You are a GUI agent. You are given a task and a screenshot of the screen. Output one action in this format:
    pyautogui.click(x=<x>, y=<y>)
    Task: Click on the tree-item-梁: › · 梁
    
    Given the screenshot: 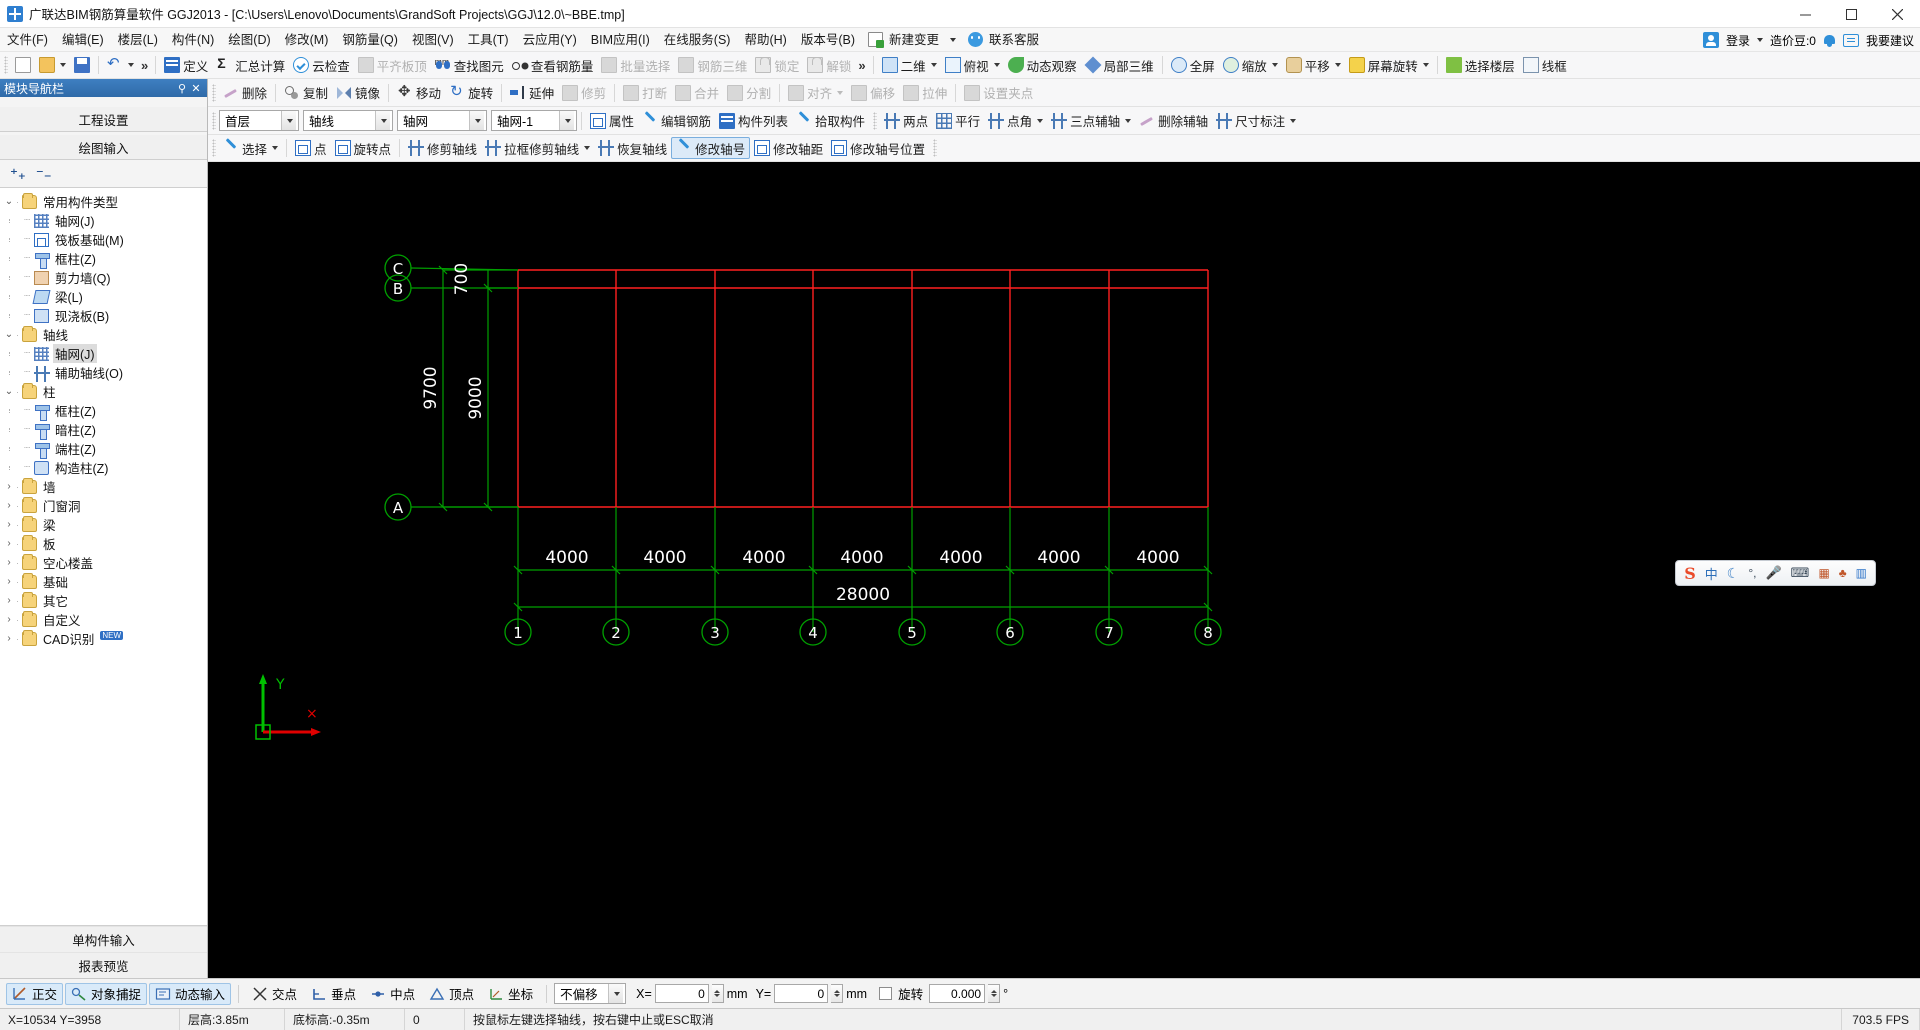 What is the action you would take?
    pyautogui.click(x=103, y=524)
    